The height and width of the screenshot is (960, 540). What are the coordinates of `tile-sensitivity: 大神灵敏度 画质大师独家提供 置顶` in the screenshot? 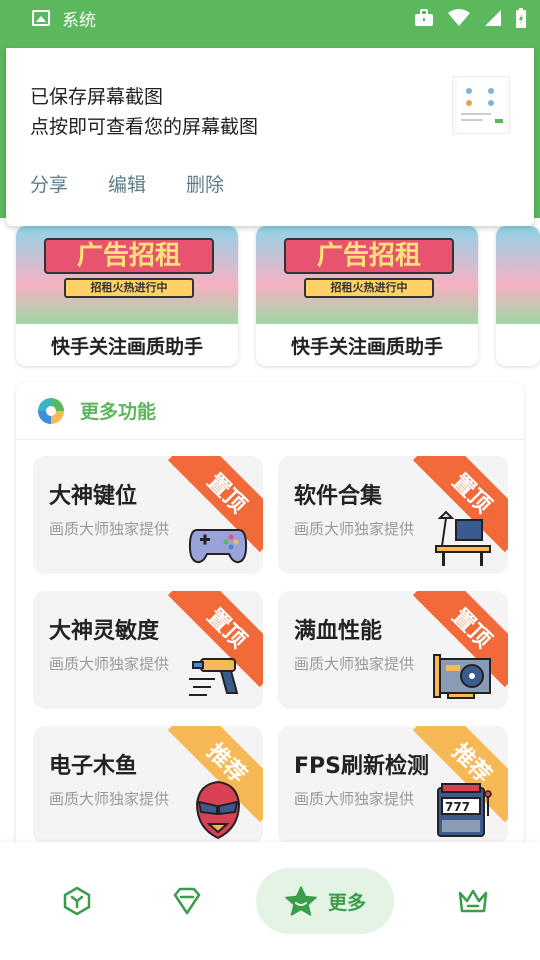 It's located at (148, 650).